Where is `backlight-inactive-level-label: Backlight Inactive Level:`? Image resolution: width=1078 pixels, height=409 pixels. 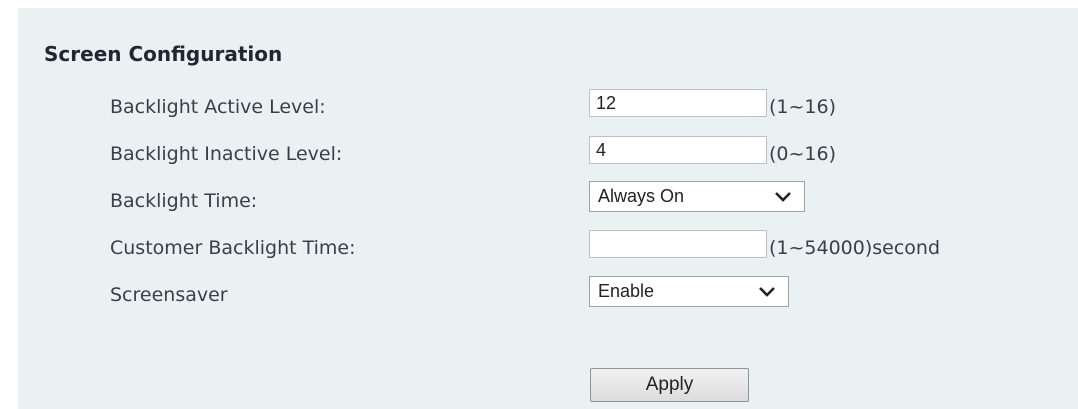 backlight-inactive-level-label: Backlight Inactive Level: is located at coordinates (226, 154).